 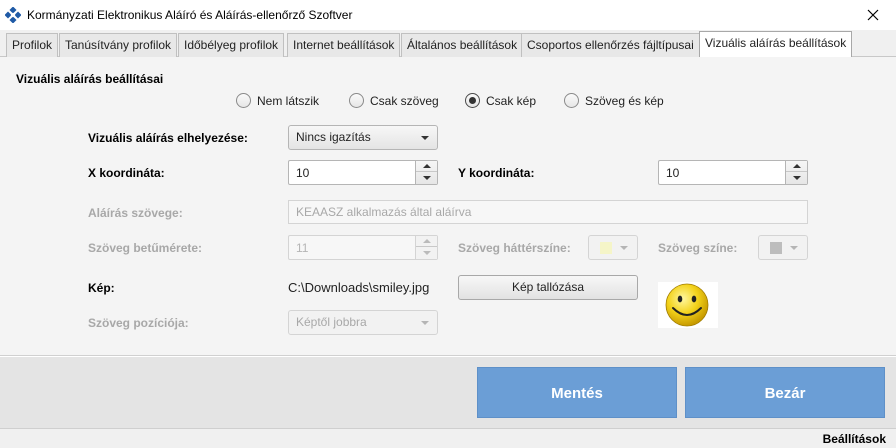 I want to click on app-logo-icon, so click(x=13, y=15).